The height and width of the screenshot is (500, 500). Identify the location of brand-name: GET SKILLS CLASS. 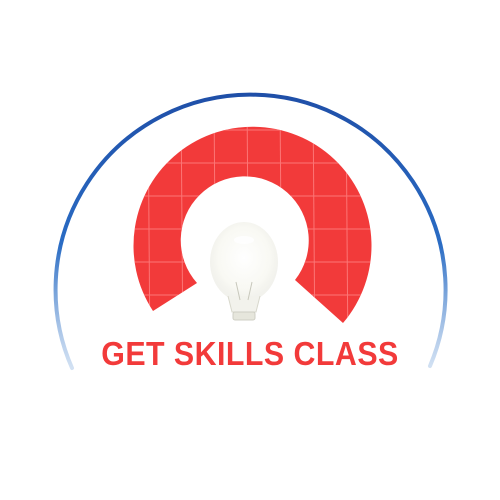
(250, 353).